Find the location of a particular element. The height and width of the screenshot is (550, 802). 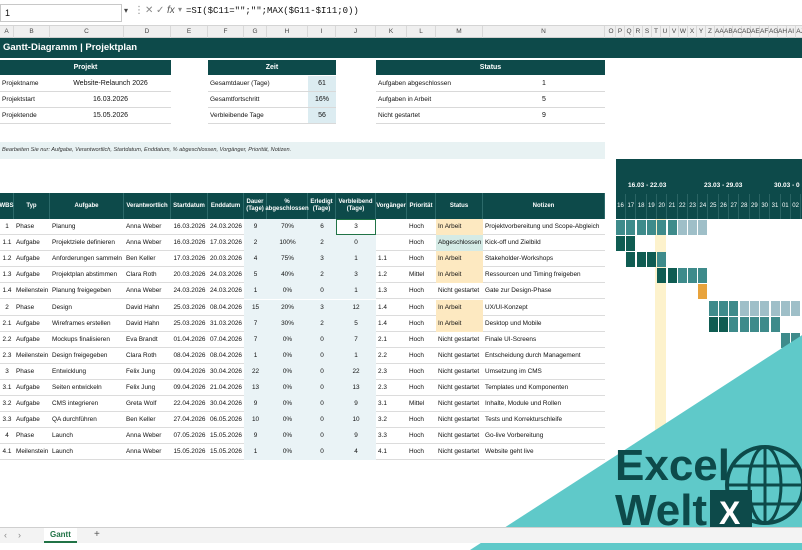

chevron-left-icon: ‹ is located at coordinates (5, 535).